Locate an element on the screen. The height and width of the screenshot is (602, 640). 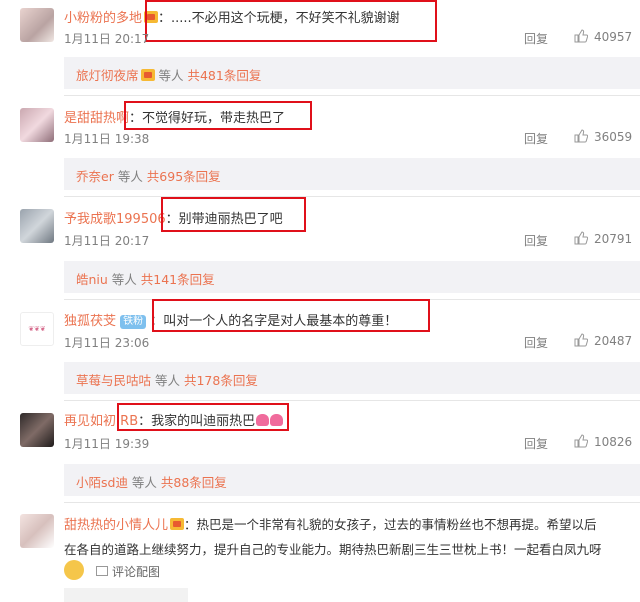
like-count: 20791 is located at coordinates (613, 239).